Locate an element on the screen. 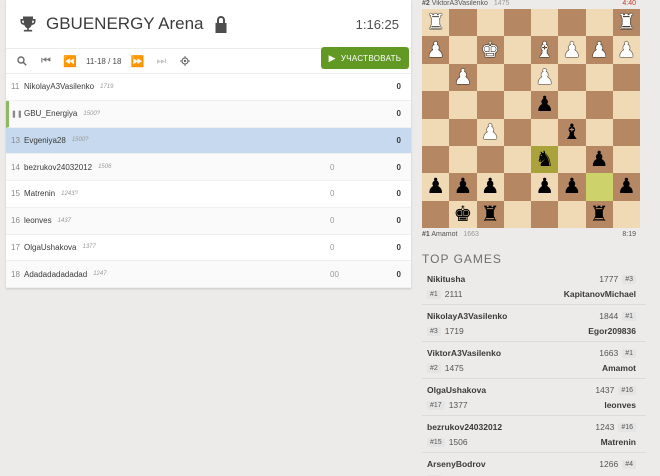 Image resolution: width=660 pixels, height=476 pixels. white-rook-icon: ♜ is located at coordinates (626, 22).